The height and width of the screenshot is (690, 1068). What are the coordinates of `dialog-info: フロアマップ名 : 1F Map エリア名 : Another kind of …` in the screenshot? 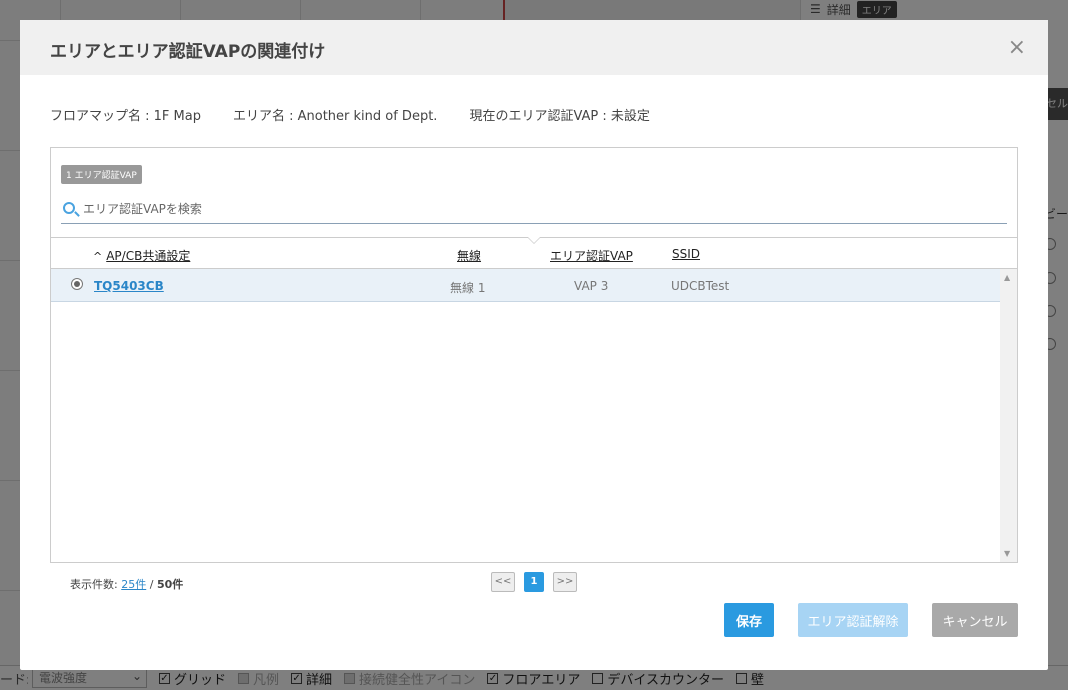 It's located at (366, 114).